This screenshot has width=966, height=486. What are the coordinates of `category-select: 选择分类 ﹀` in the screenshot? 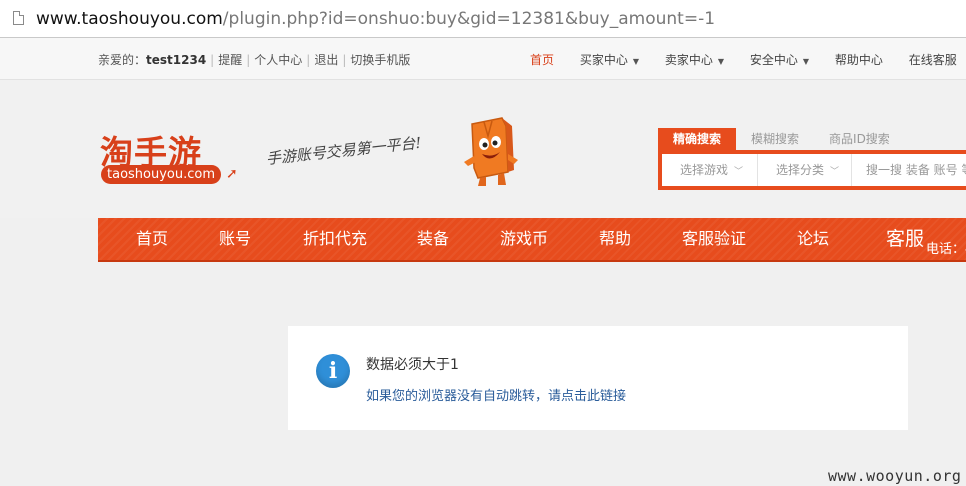 It's located at (805, 170).